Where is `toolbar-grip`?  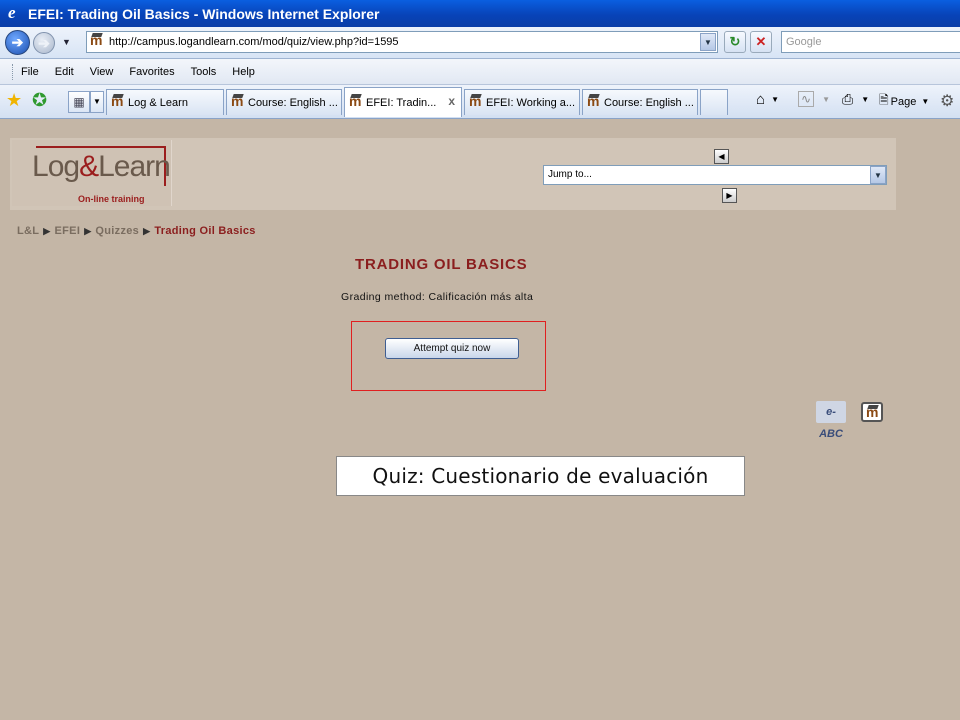 toolbar-grip is located at coordinates (13, 71).